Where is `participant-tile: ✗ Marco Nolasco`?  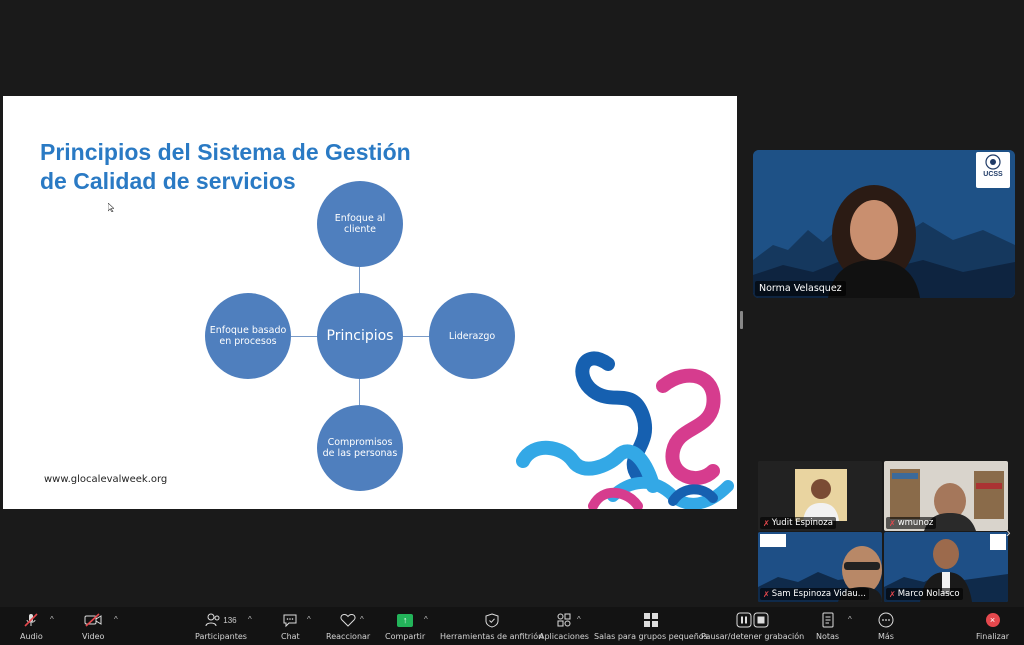 participant-tile: ✗ Marco Nolasco is located at coordinates (946, 567).